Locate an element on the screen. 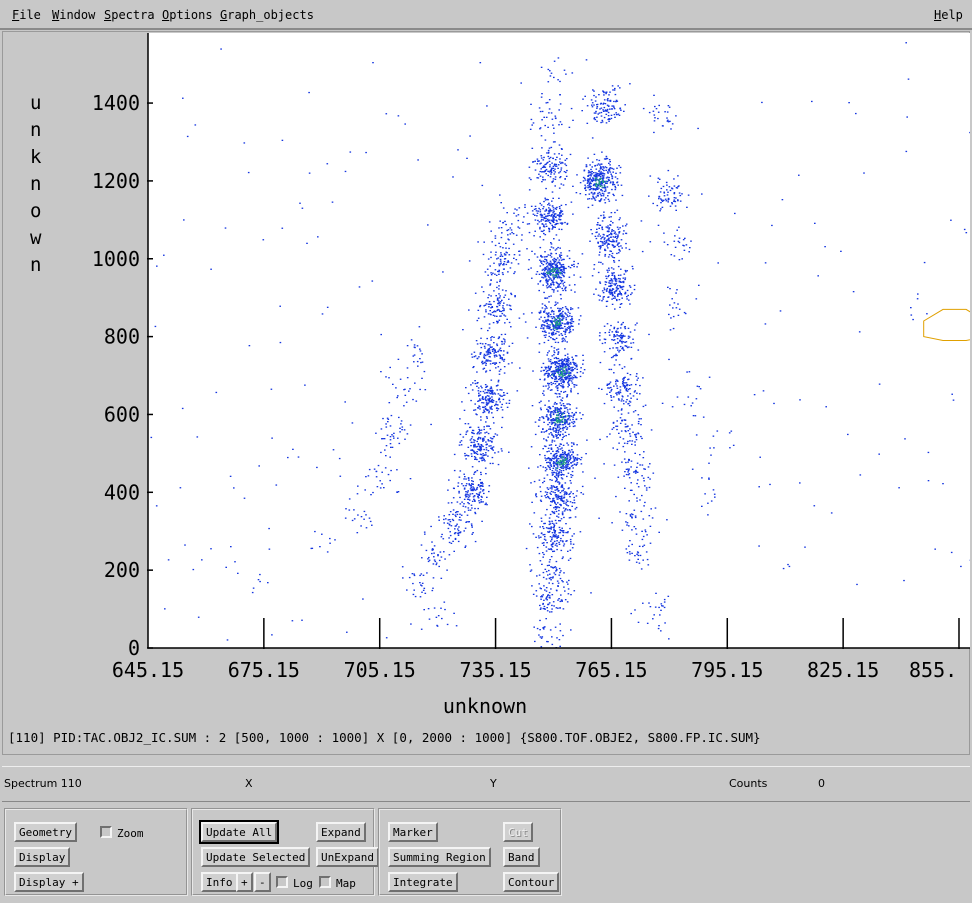  cluster is located at coordinates (556, 322).